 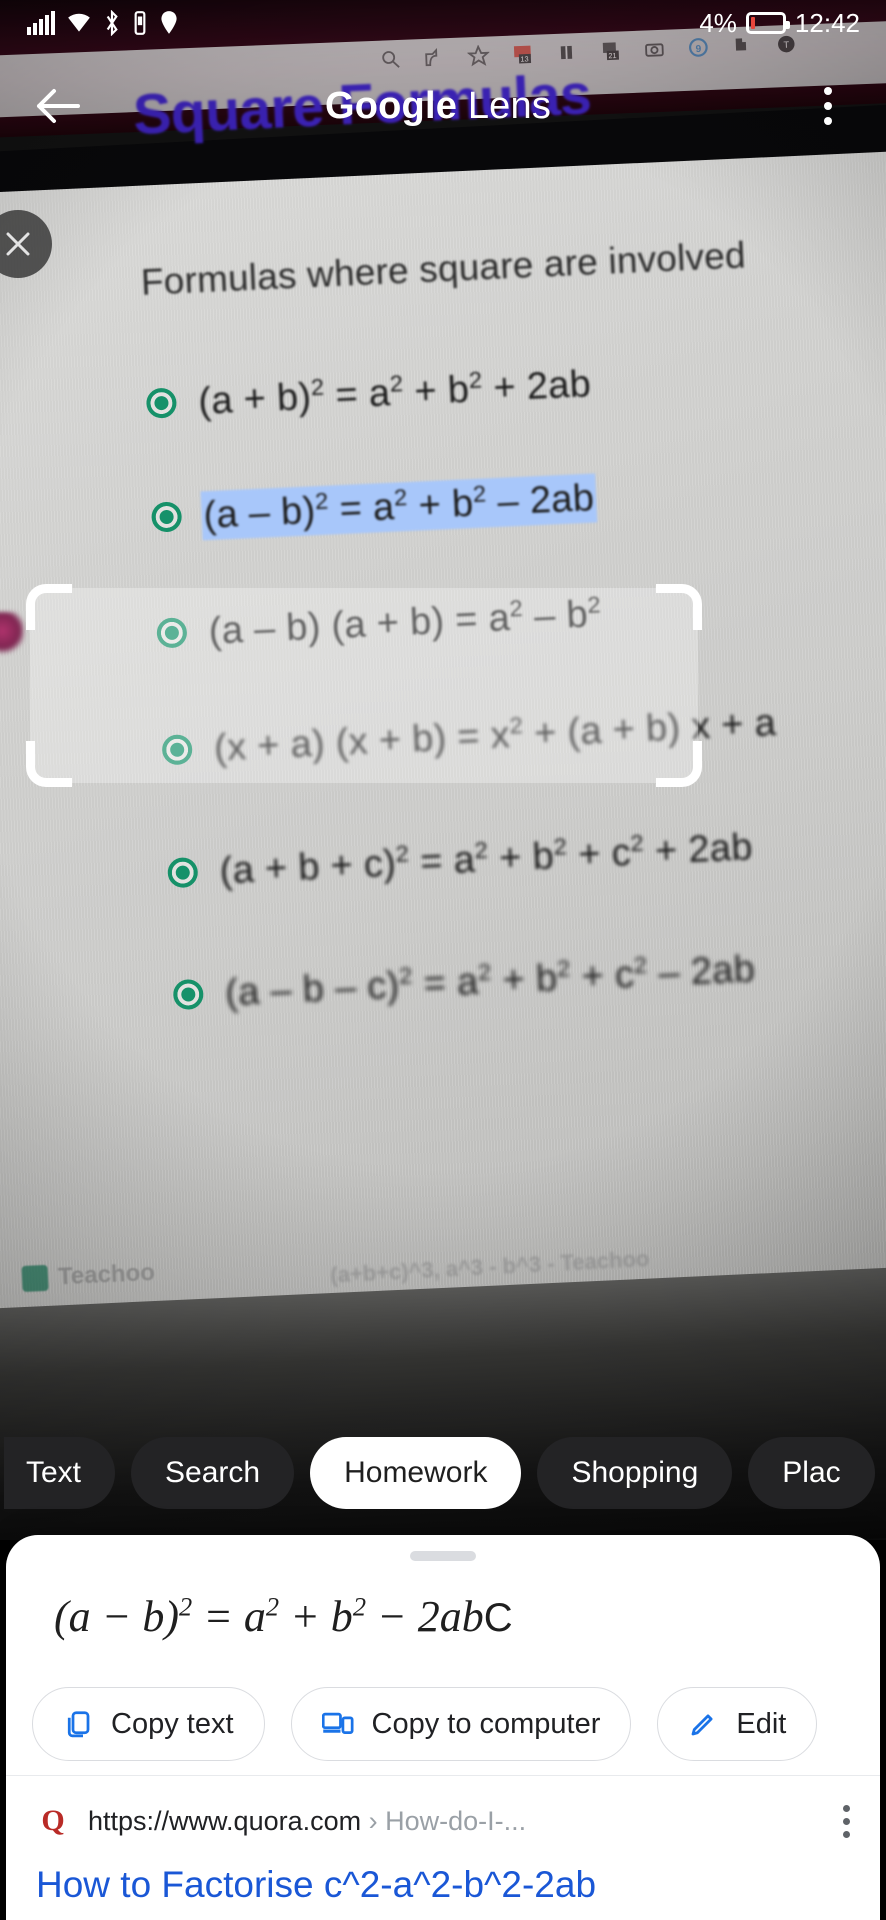 I want to click on formula-row: (a + b + c)2 = a2 + b2 + c2 + 2ab, so click(x=460, y=860).